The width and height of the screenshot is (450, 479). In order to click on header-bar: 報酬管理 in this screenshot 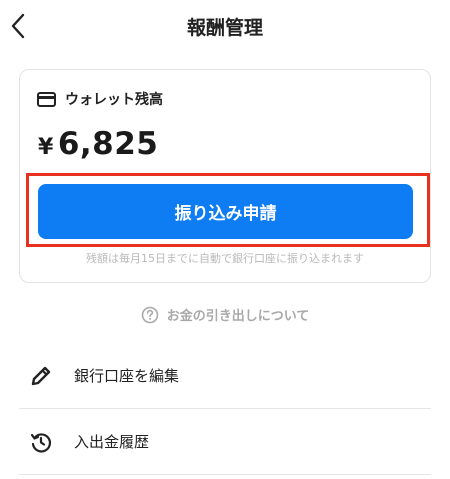, I will do `click(225, 26)`.